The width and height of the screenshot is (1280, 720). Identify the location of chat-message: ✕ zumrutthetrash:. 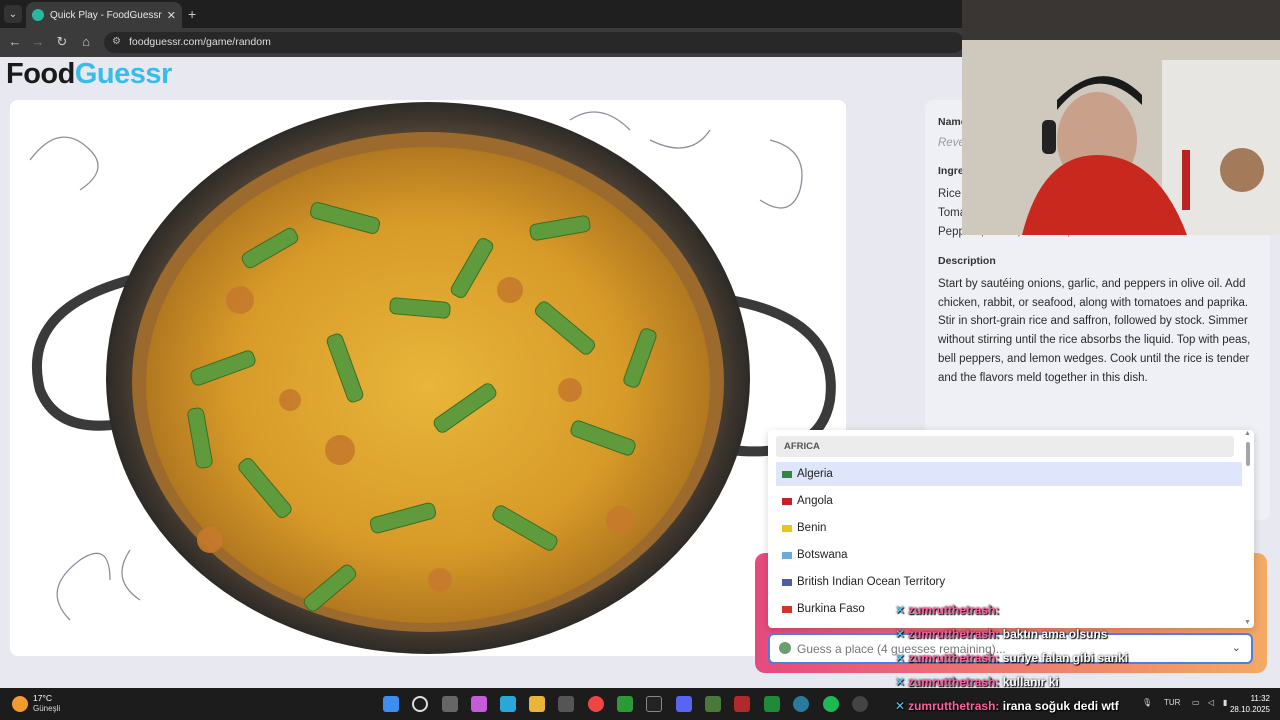
(947, 610).